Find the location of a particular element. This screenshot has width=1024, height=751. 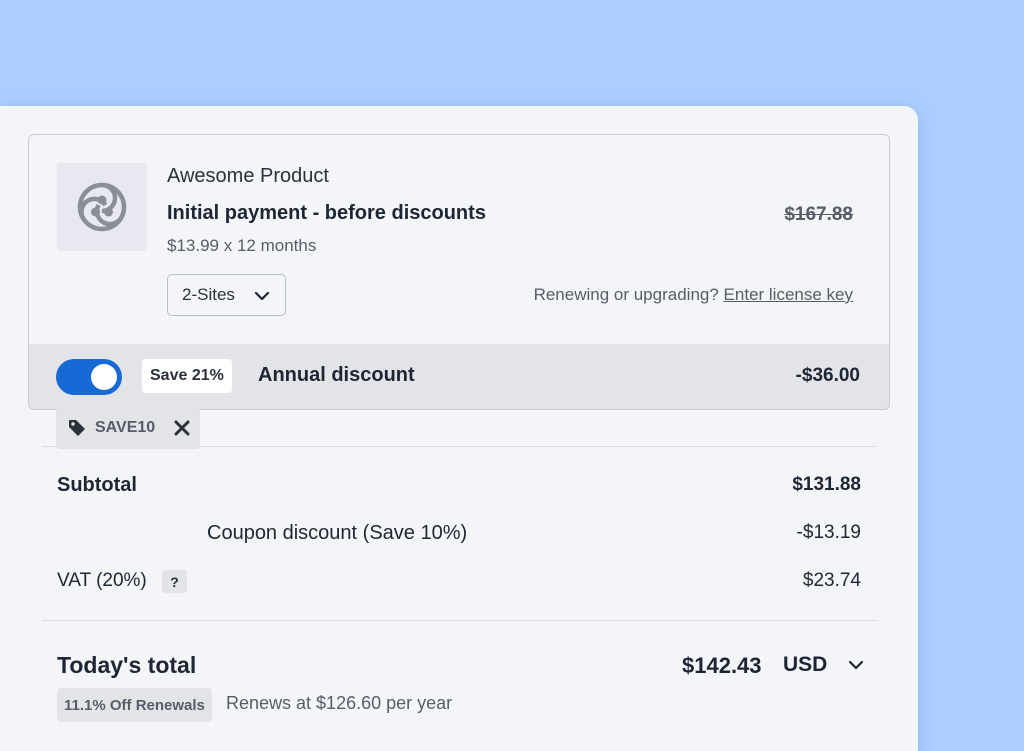

save-badge: Save 21% is located at coordinates (187, 376).